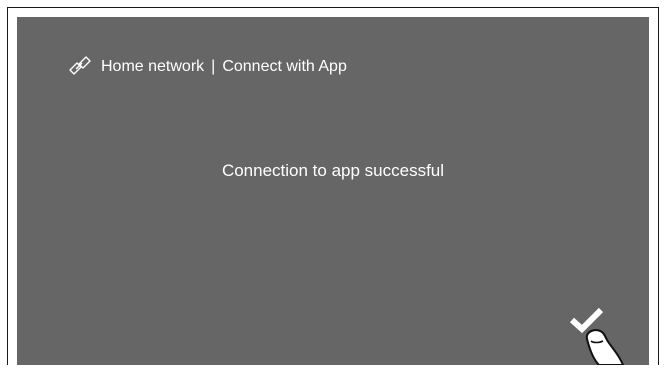 This screenshot has height=370, width=670. What do you see at coordinates (153, 66) in the screenshot?
I see `header-section-label: Home network` at bounding box center [153, 66].